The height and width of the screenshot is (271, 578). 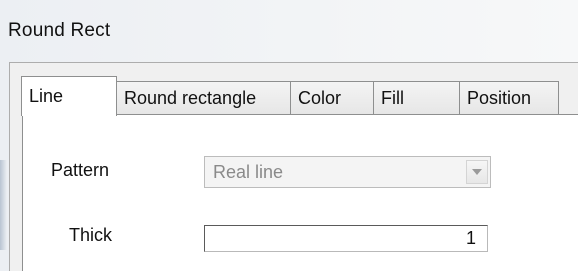 I want to click on thick-input: 1, so click(x=346, y=238).